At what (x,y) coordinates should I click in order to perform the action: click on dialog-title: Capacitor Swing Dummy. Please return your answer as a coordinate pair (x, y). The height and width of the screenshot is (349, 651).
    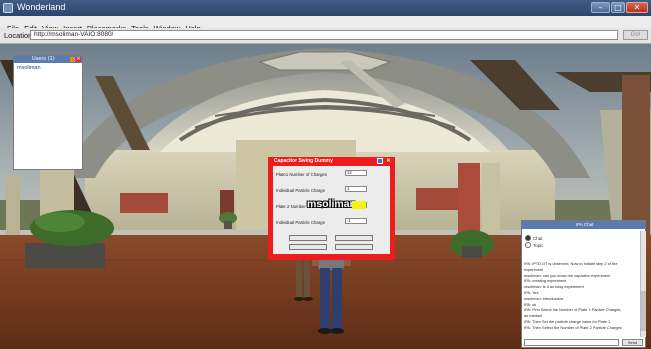
    Looking at the image, I should click on (303, 161).